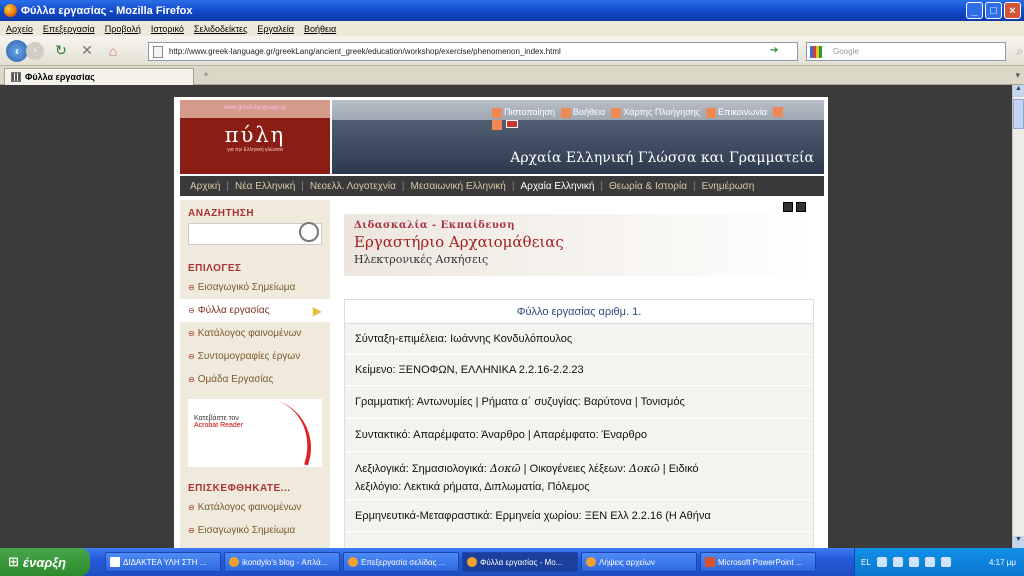 This screenshot has width=1024, height=576. What do you see at coordinates (221, 29) in the screenshot?
I see `menu-bookmarks: Σελιδοδείκτες` at bounding box center [221, 29].